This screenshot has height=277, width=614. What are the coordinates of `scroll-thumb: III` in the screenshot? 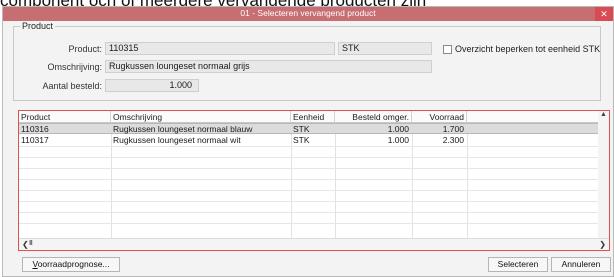 It's located at (31, 243).